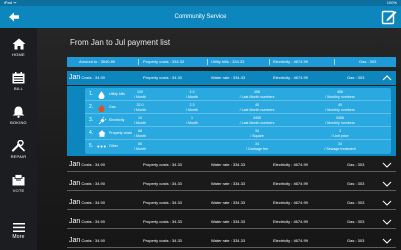 This screenshot has width=401, height=250. What do you see at coordinates (18, 81) in the screenshot?
I see `sidebar-item-bill: BILL` at bounding box center [18, 81].